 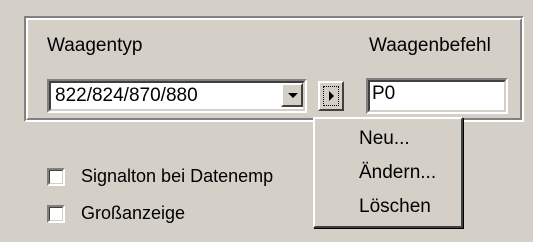 I want to click on beep-checkbox-label: Signalton bei Datenemp, so click(x=177, y=176).